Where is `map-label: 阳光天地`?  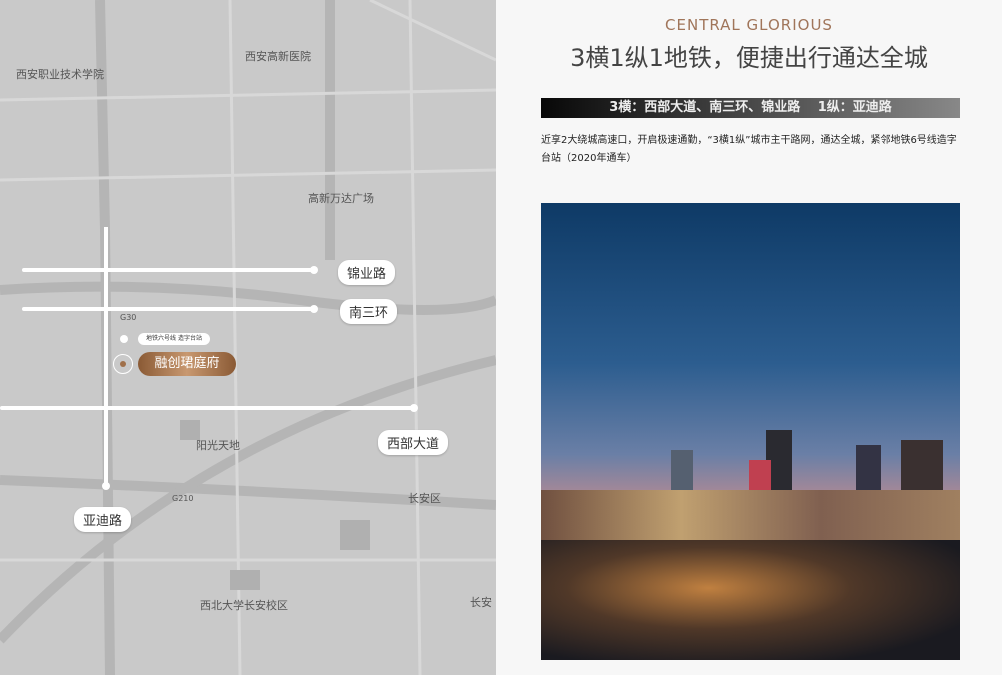
map-label: 阳光天地 is located at coordinates (218, 445).